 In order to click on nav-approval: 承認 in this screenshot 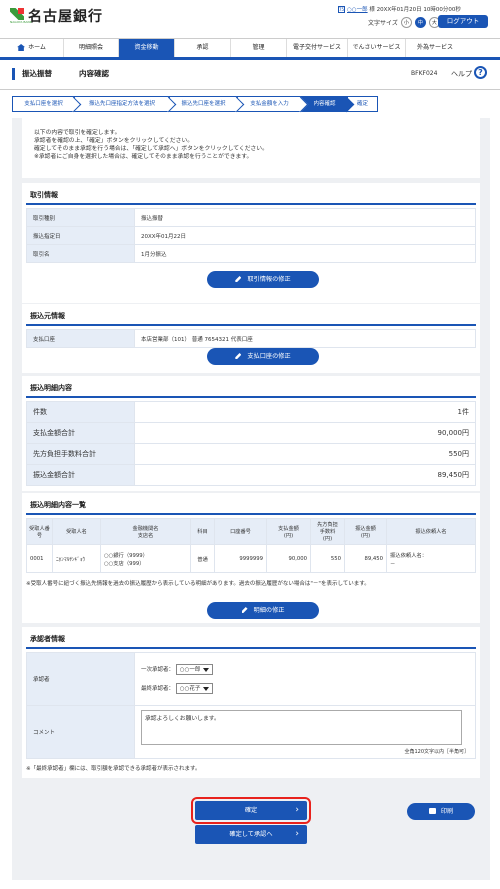, I will do `click(203, 48)`.